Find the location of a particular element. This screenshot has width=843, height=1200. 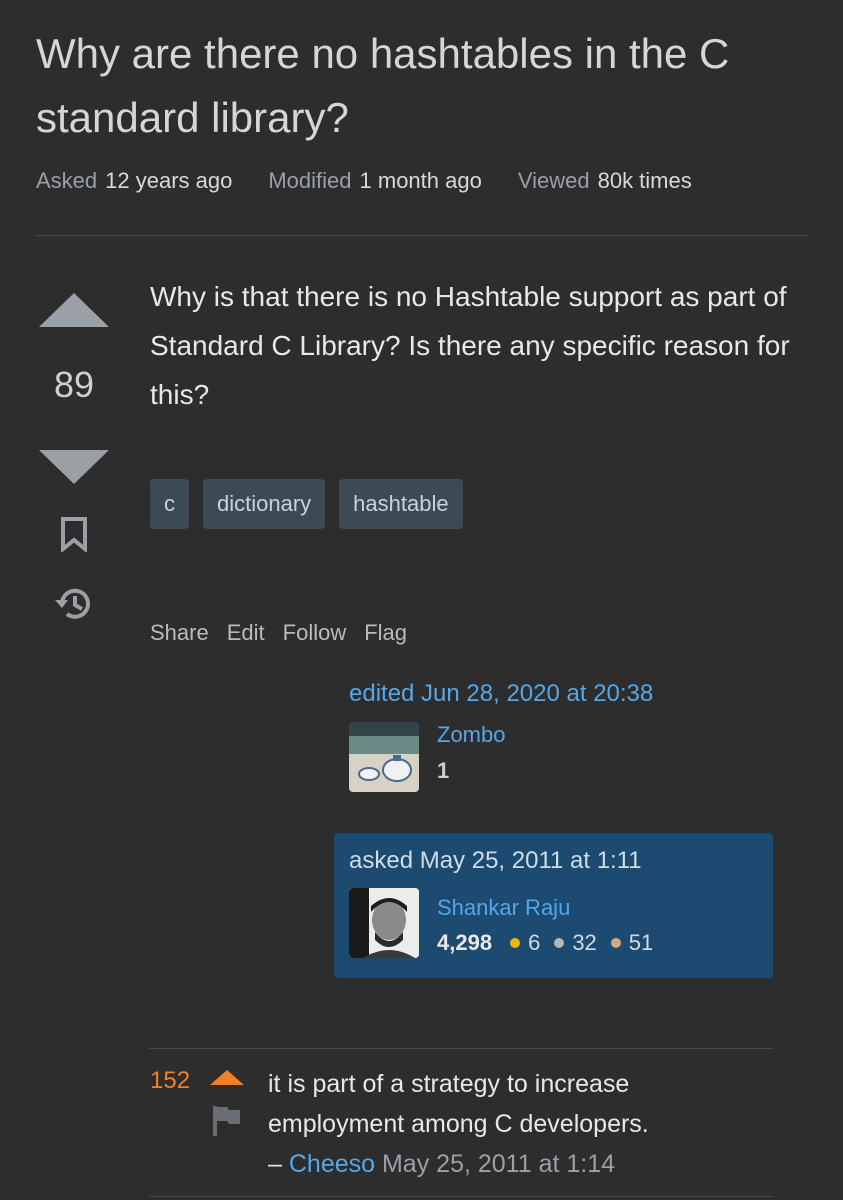

tag-list: c dictionary hashtable is located at coordinates (306, 504).